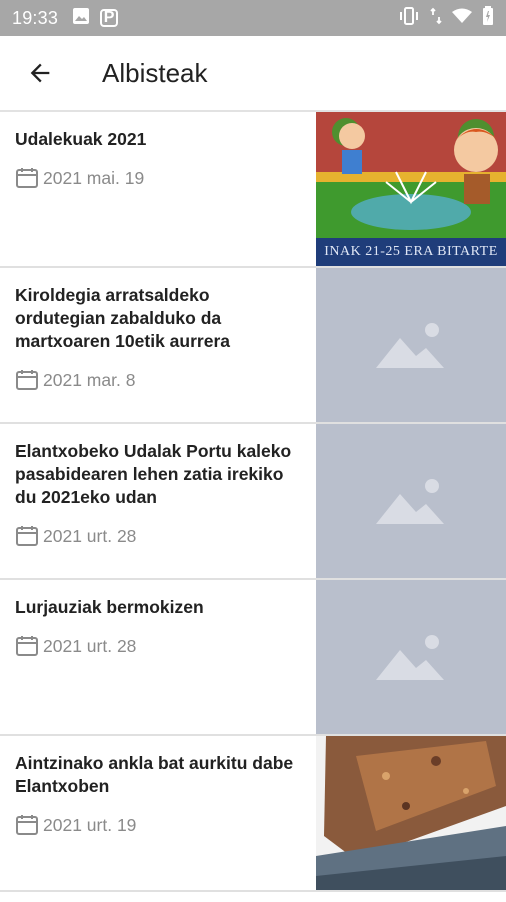 The image size is (506, 902). I want to click on vibrate-icon, so click(409, 18).